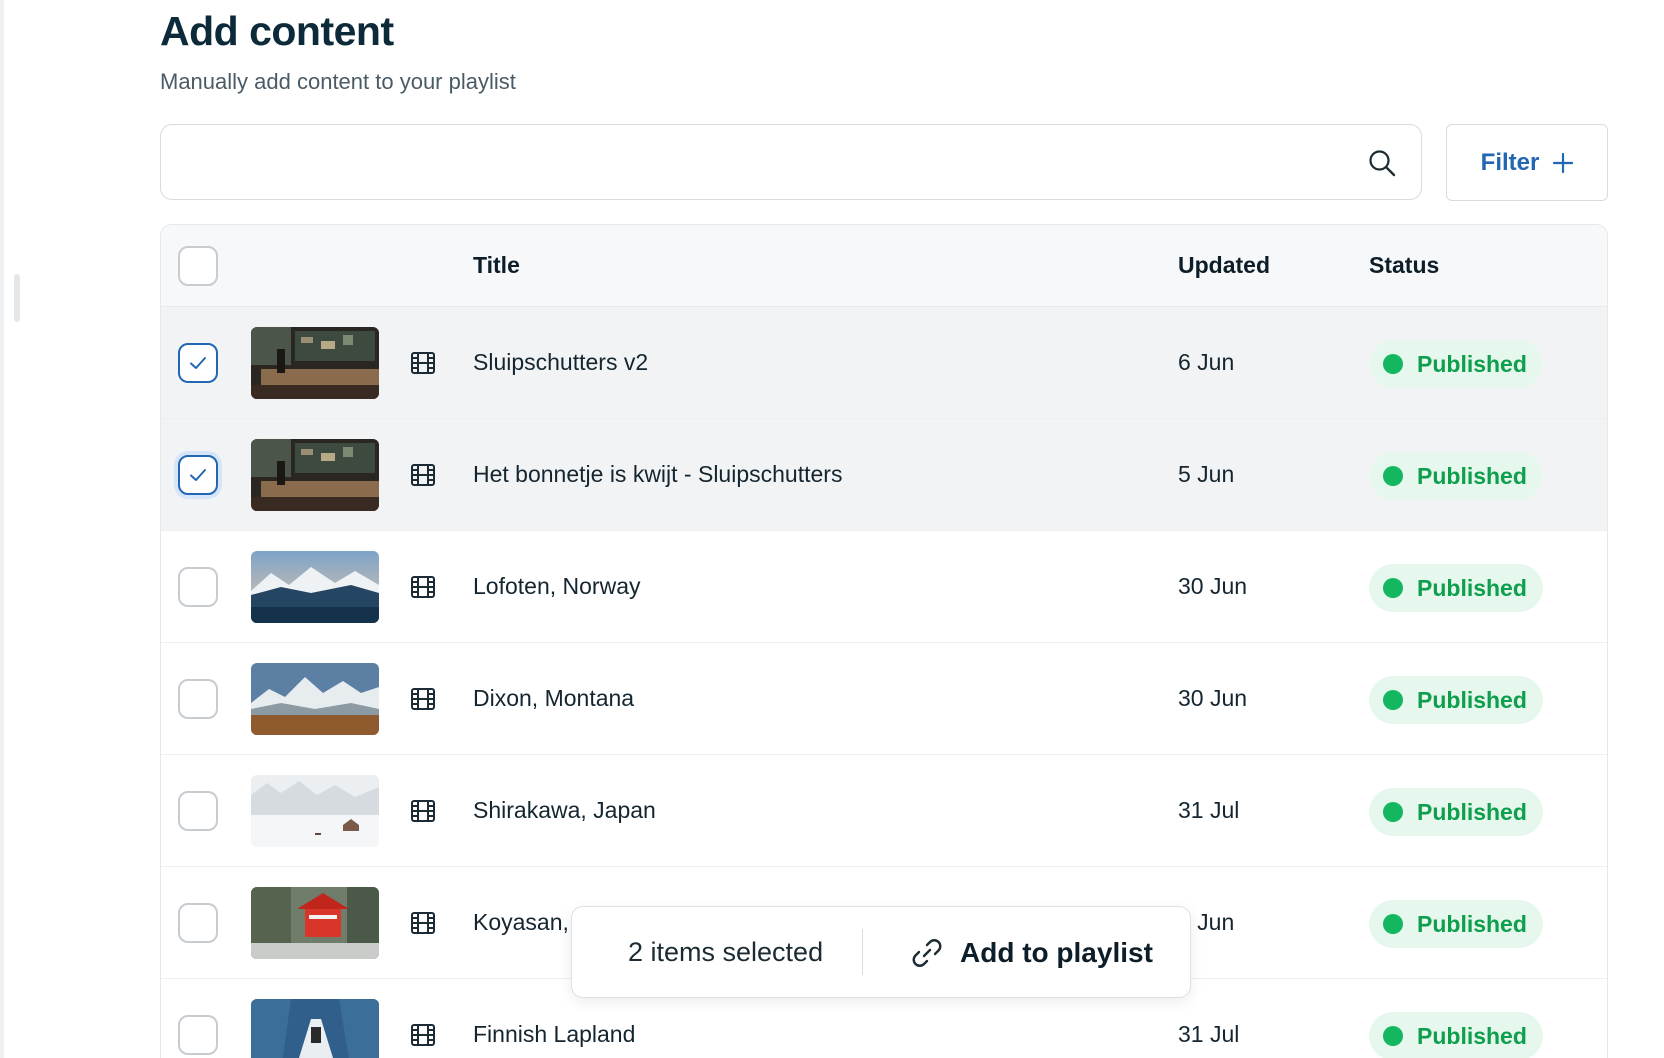  What do you see at coordinates (658, 474) in the screenshot?
I see `row-title: Het bonnetje is kwijt - Sluipschutters` at bounding box center [658, 474].